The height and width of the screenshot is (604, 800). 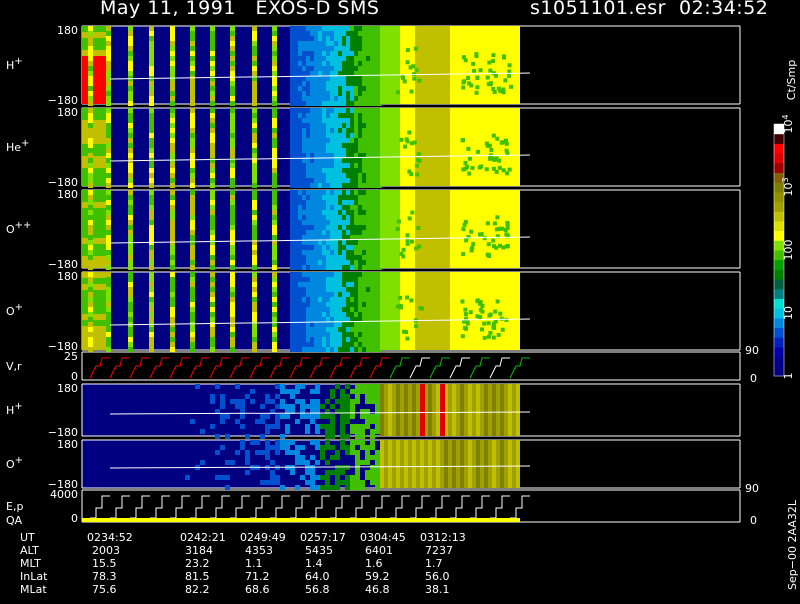 I want to click on time-axis-value: 15.5, so click(x=104, y=563).